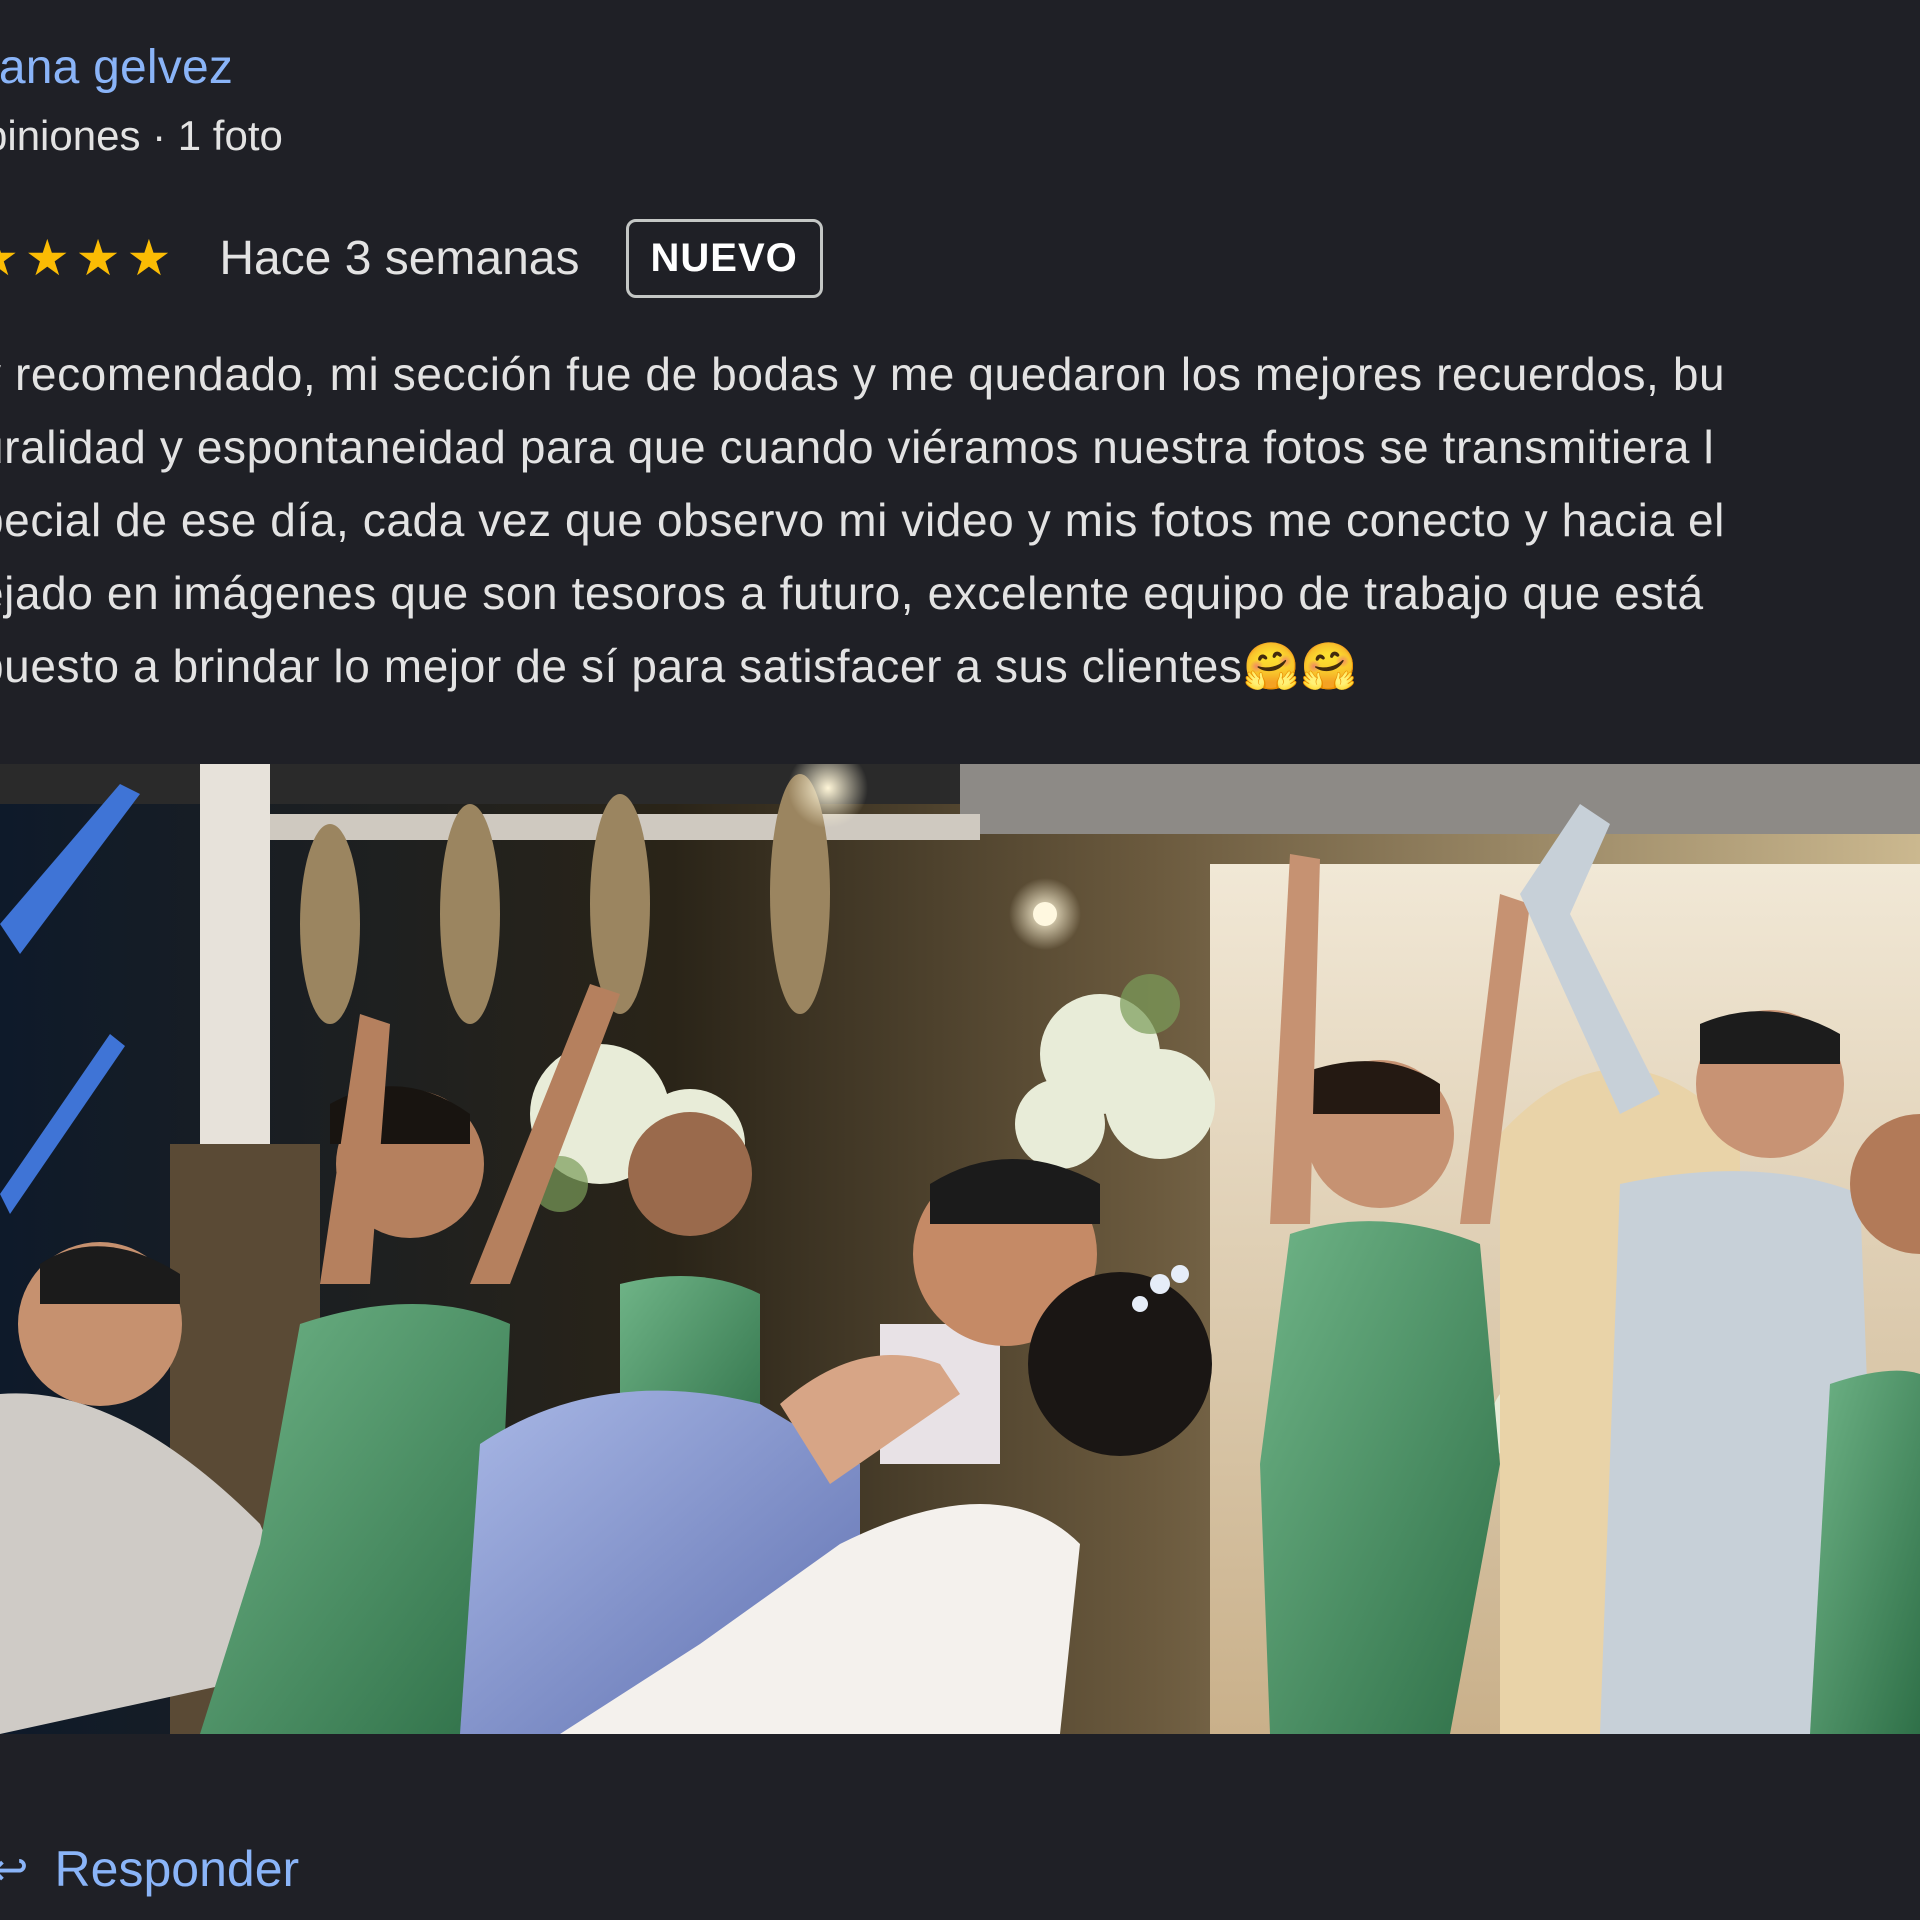 This screenshot has width=1920, height=1920. I want to click on reply-button: ↩ Responder, so click(149, 1869).